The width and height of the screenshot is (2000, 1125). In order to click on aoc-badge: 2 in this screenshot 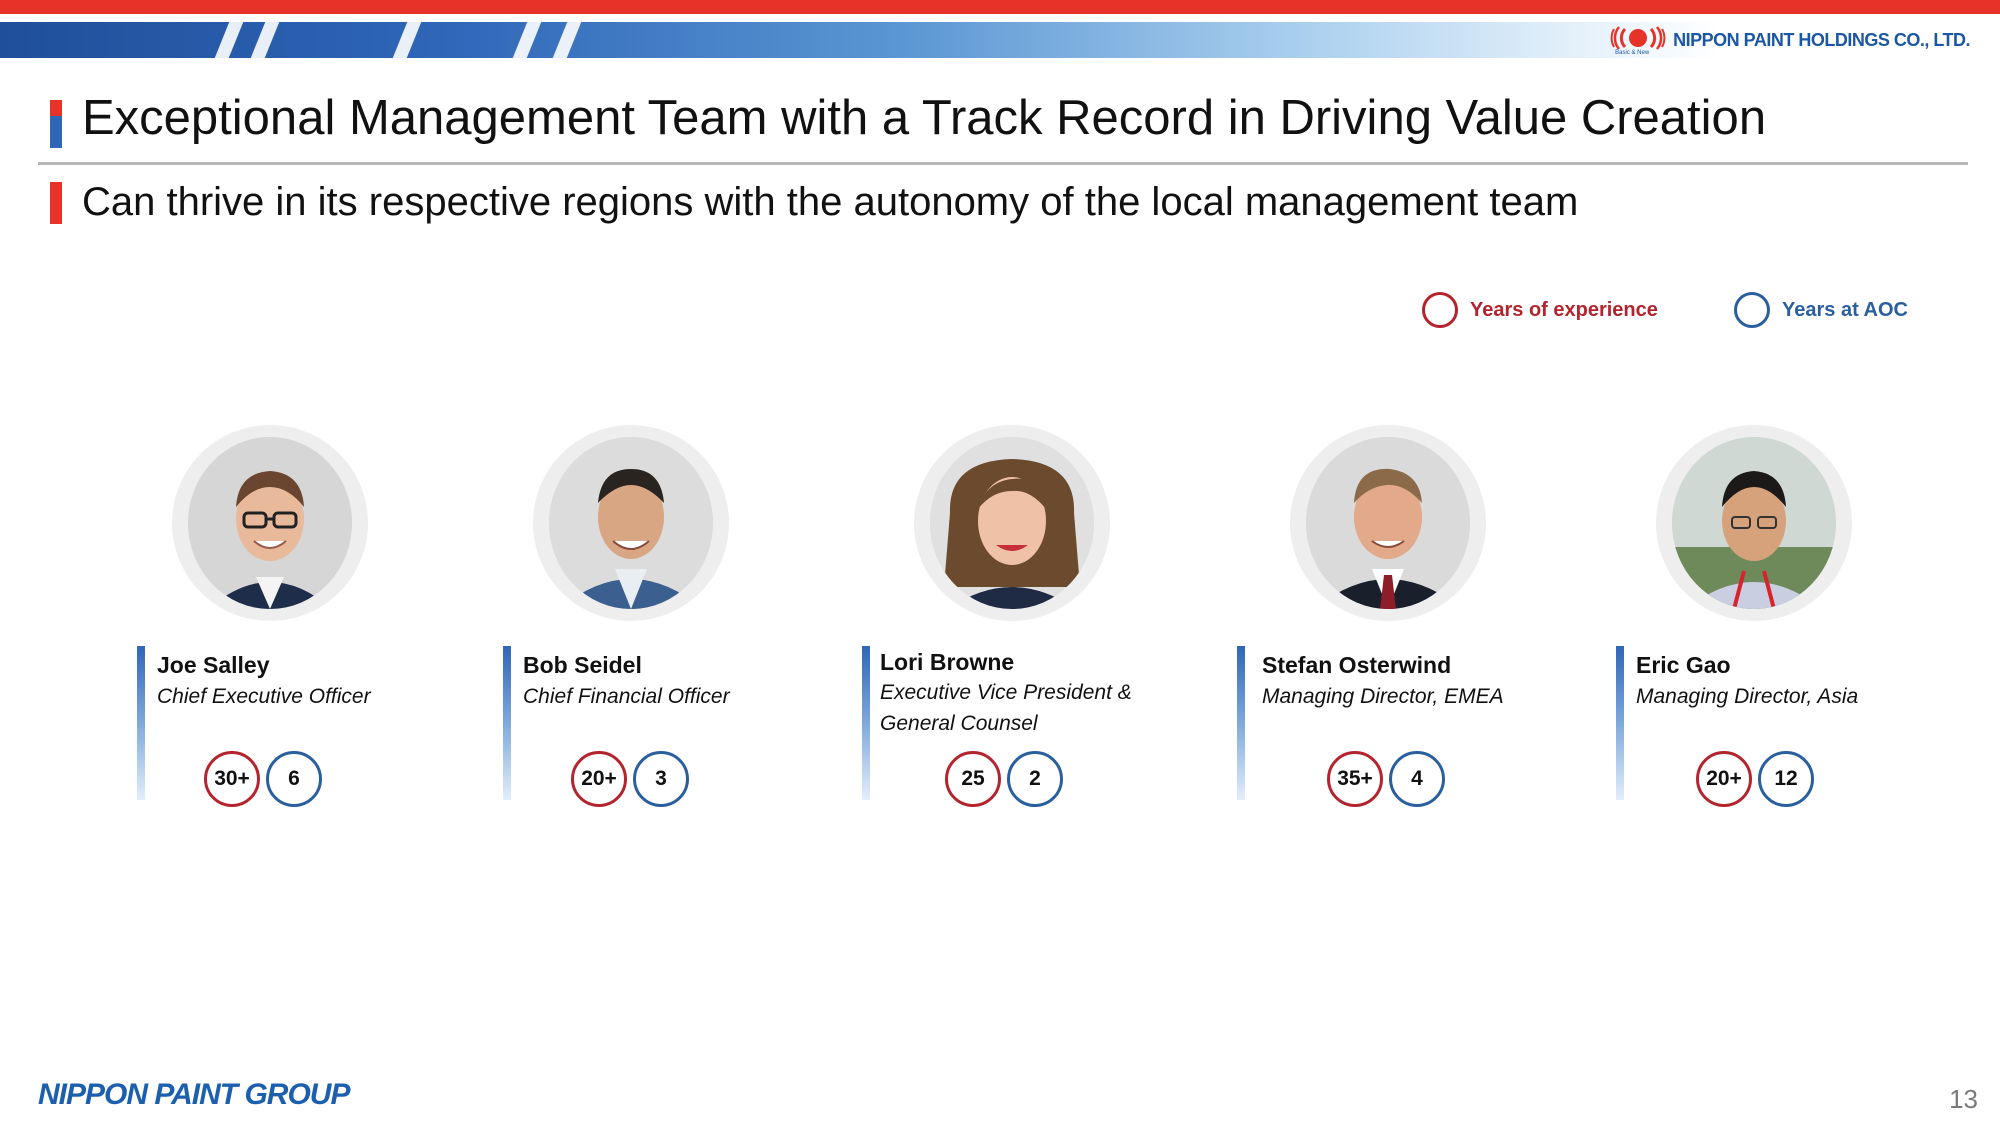, I will do `click(1035, 779)`.